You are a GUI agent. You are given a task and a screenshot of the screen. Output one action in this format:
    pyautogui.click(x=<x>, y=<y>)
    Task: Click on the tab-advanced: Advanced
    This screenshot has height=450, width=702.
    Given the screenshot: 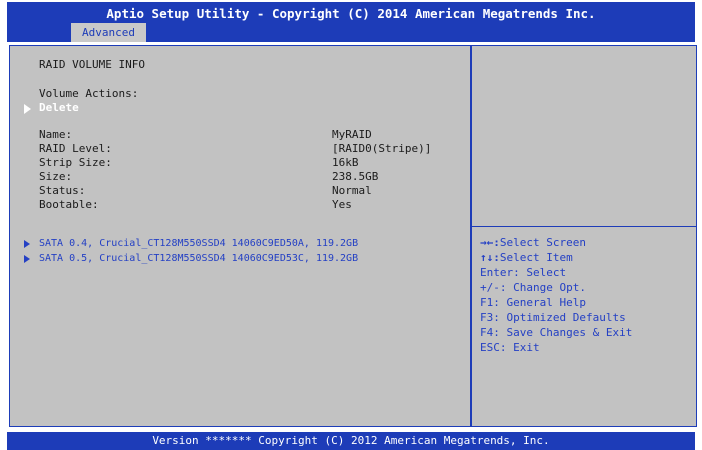 What is the action you would take?
    pyautogui.click(x=108, y=32)
    